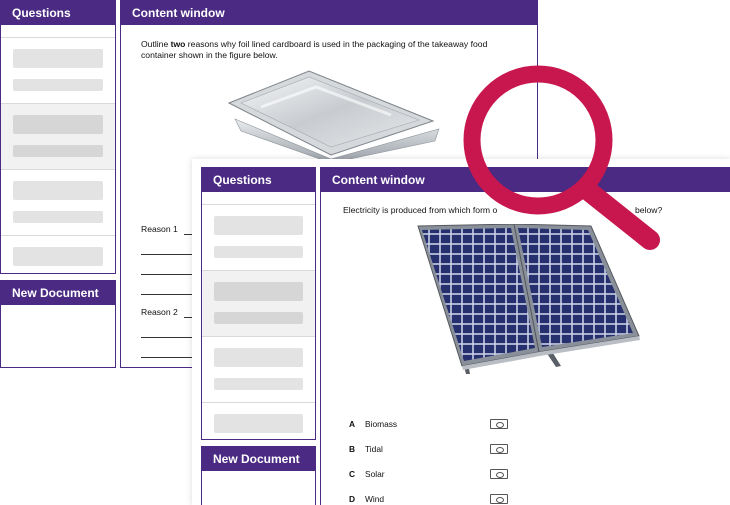 Image resolution: width=730 pixels, height=505 pixels. I want to click on back-questions-title: Questions, so click(58, 13).